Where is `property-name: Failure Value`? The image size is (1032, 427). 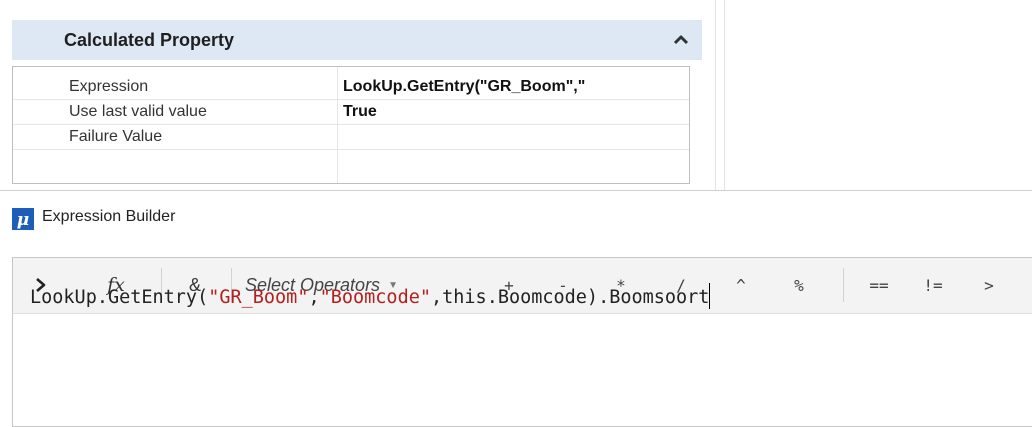
property-name: Failure Value is located at coordinates (116, 136).